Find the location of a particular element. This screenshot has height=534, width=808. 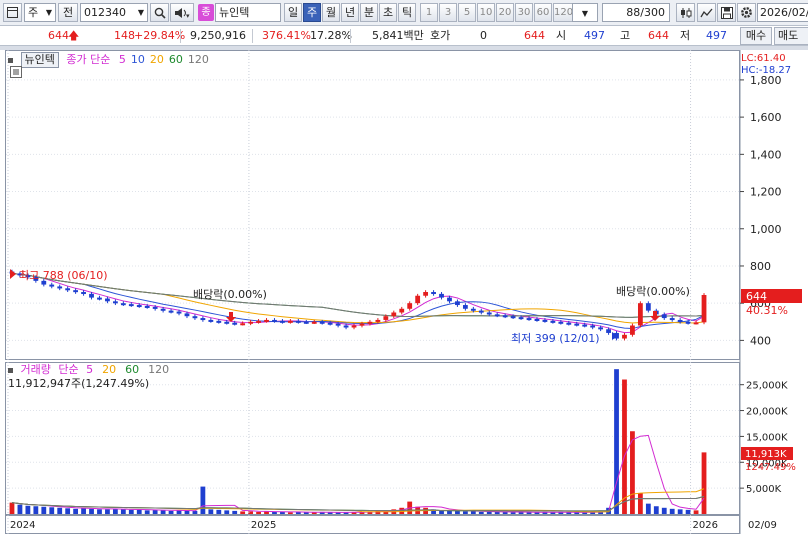

line-tool-icon is located at coordinates (706, 12).